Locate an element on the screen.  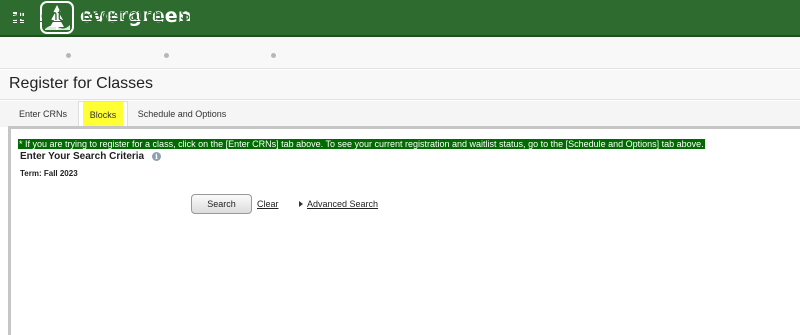
breadcrumb-student: Student is located at coordinates (36, 15).